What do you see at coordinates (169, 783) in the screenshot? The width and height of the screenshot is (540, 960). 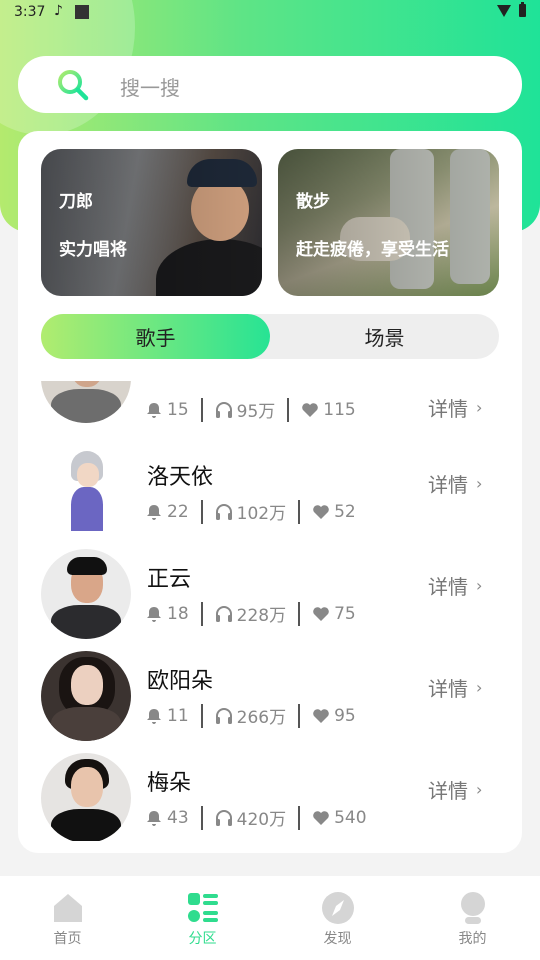 I see `singer-name: 梅朵` at bounding box center [169, 783].